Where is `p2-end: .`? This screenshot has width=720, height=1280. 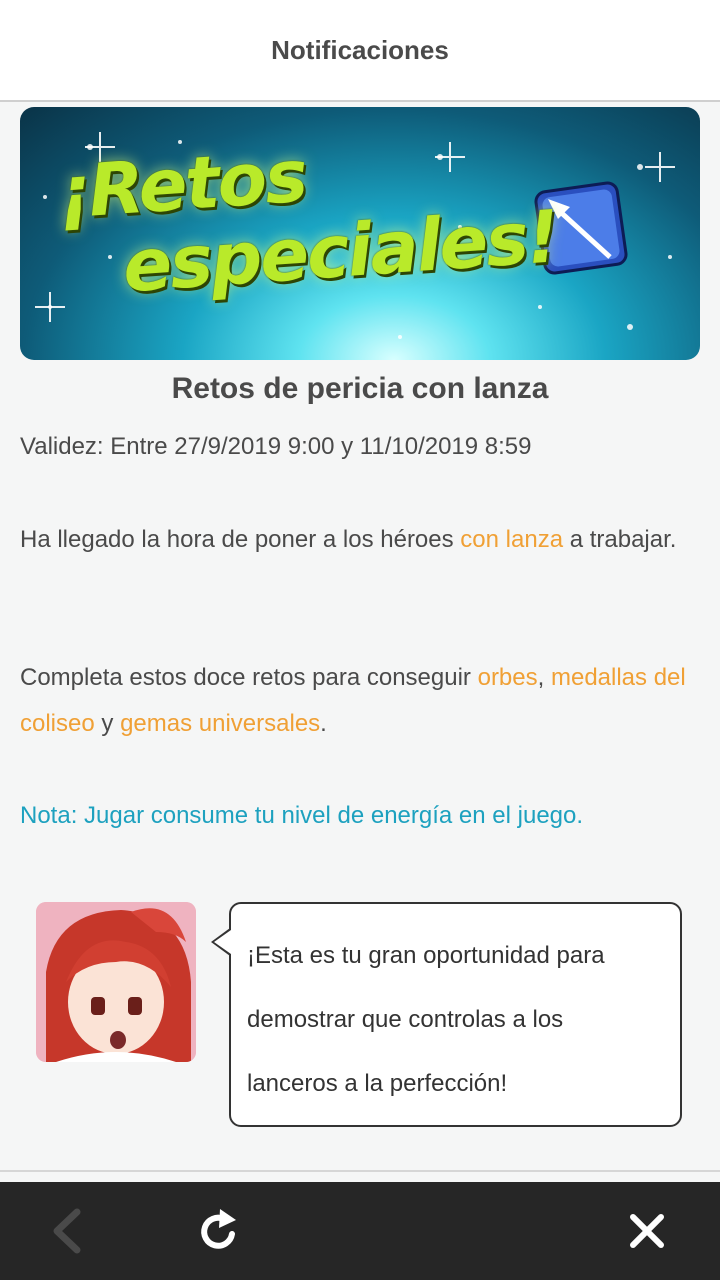 p2-end: . is located at coordinates (323, 723).